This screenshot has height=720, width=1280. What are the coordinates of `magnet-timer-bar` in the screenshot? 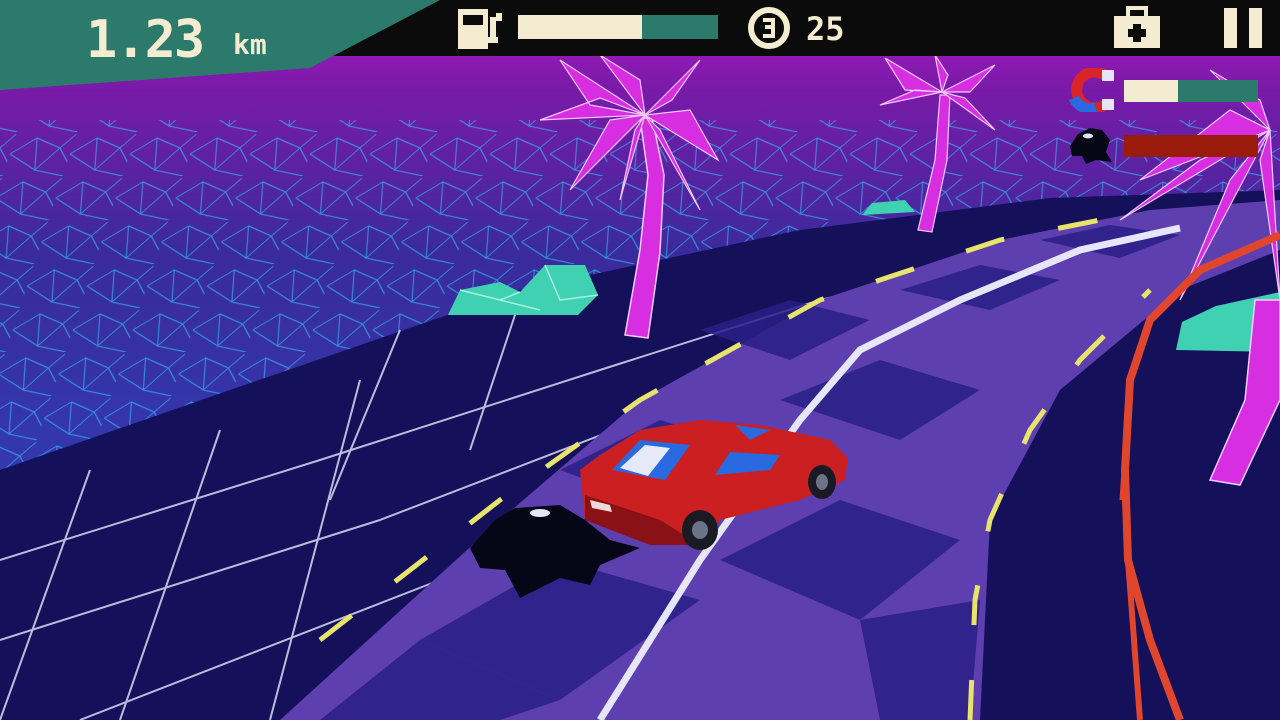 It's located at (1191, 91).